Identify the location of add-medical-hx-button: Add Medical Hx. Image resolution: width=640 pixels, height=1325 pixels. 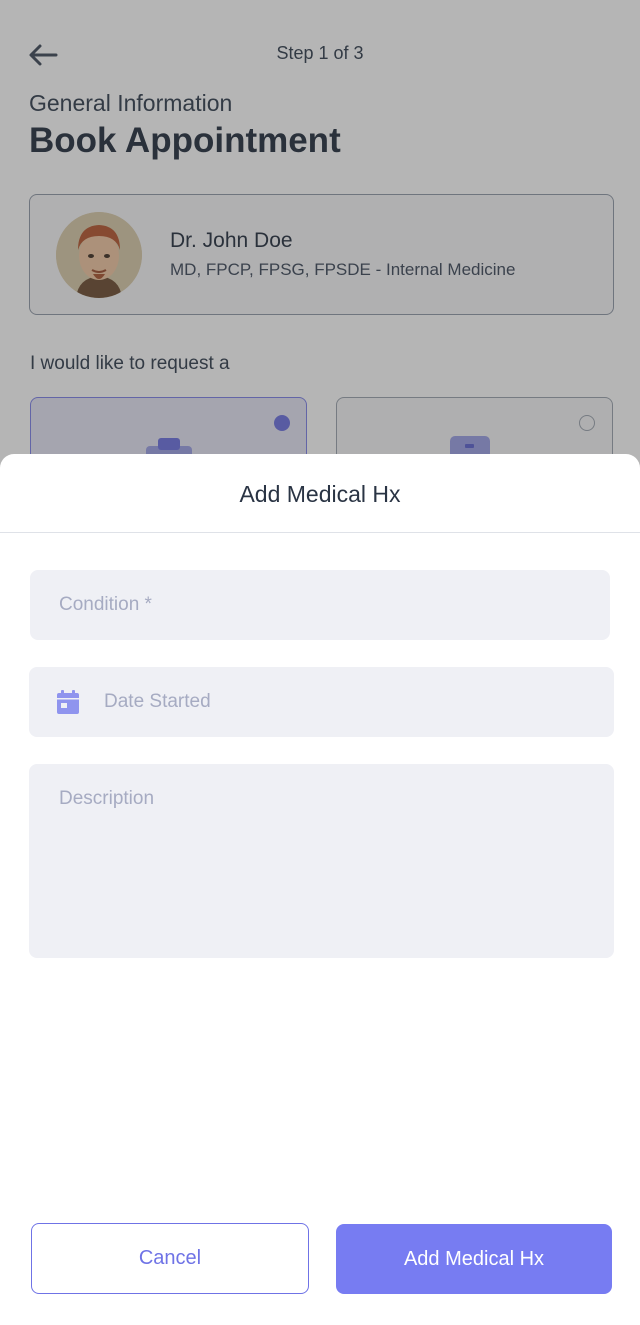
(474, 1259).